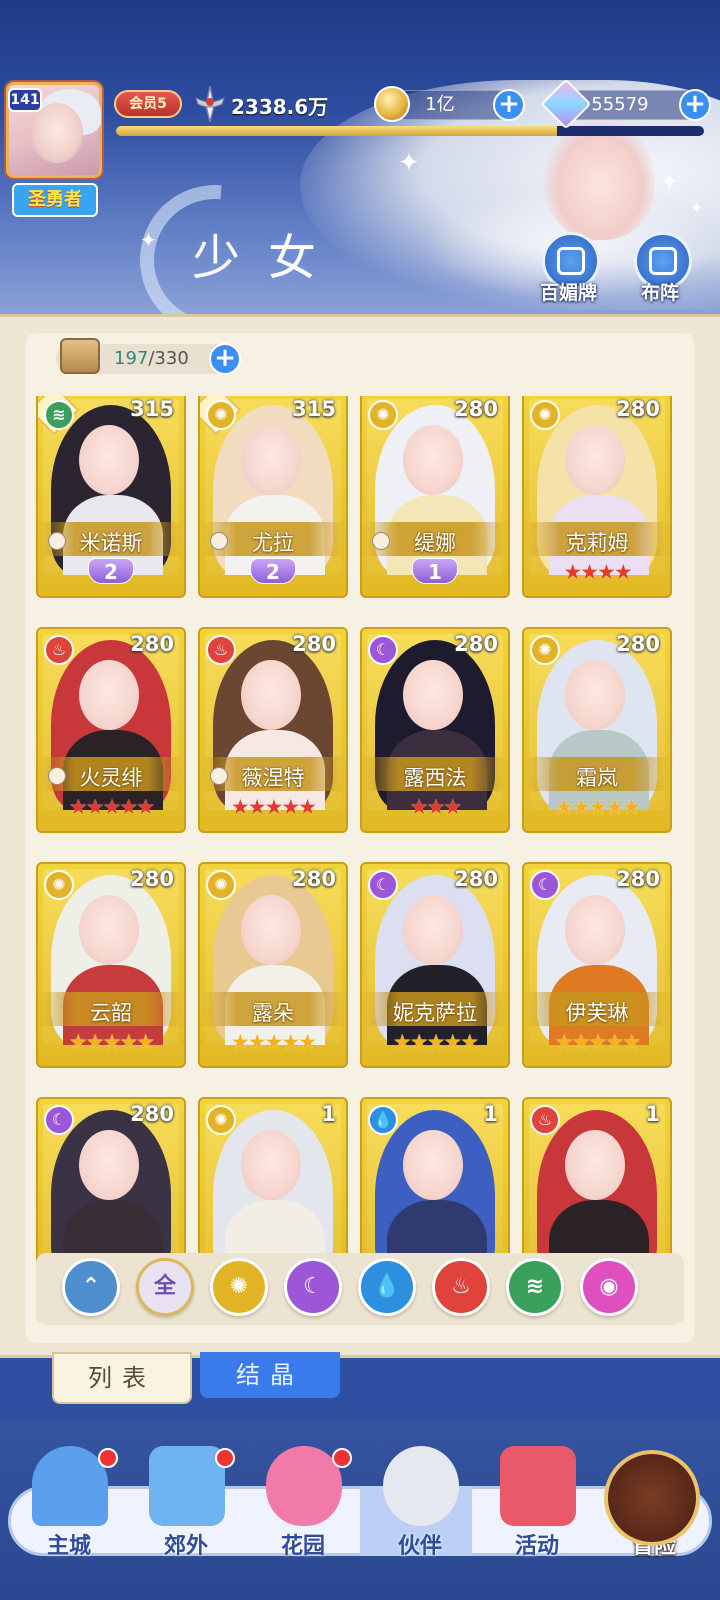 This screenshot has height=1600, width=720. I want to click on wind-filter-button: ≋, so click(535, 1287).